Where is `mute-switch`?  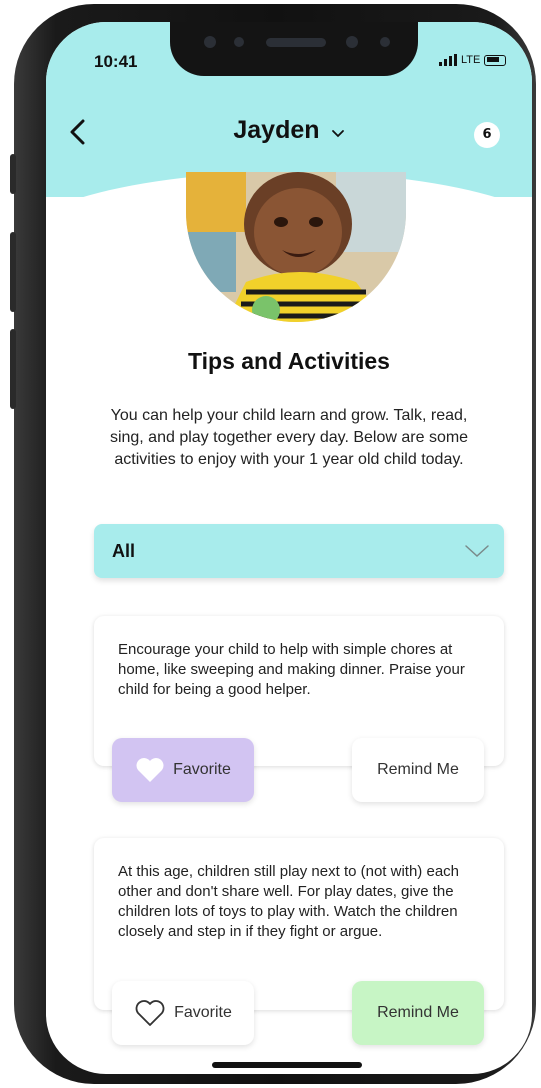 mute-switch is located at coordinates (13, 174).